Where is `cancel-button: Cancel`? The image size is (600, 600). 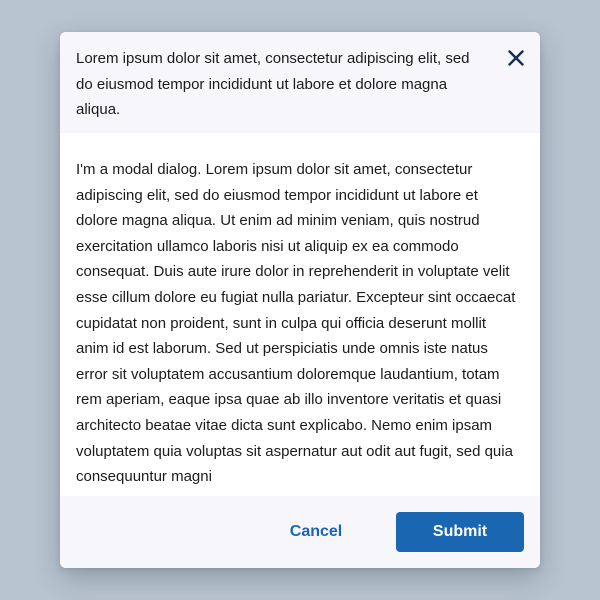 cancel-button: Cancel is located at coordinates (316, 532).